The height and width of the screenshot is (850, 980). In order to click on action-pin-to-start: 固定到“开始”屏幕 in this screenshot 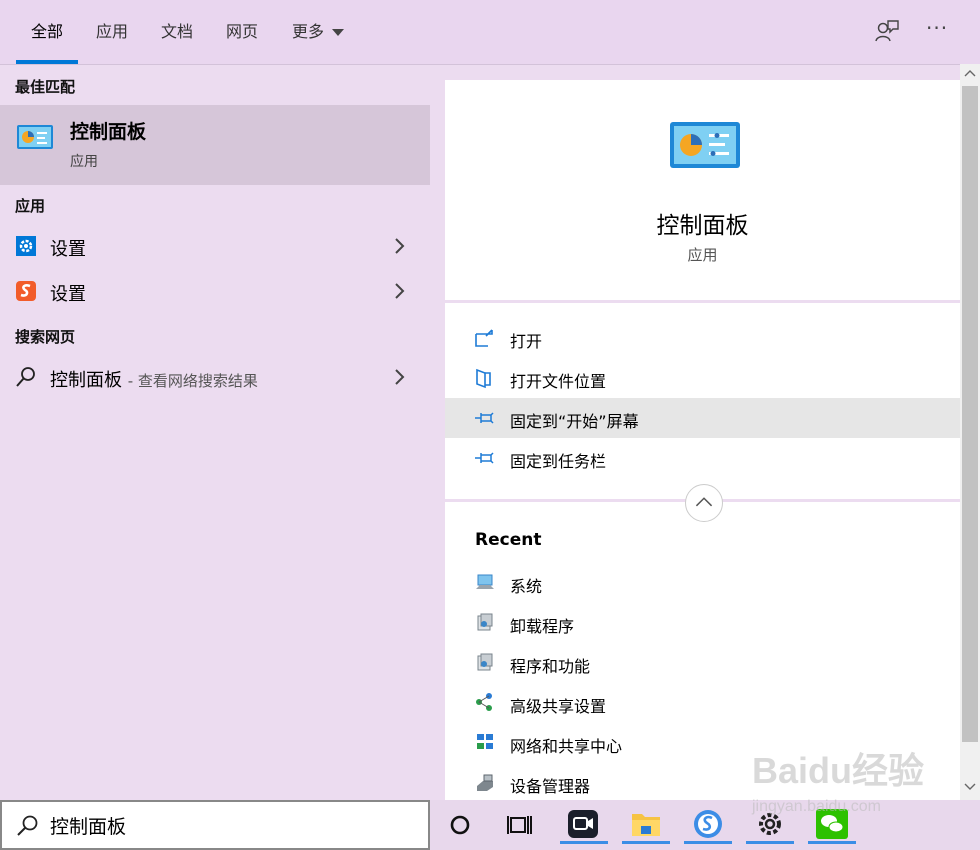, I will do `click(702, 418)`.